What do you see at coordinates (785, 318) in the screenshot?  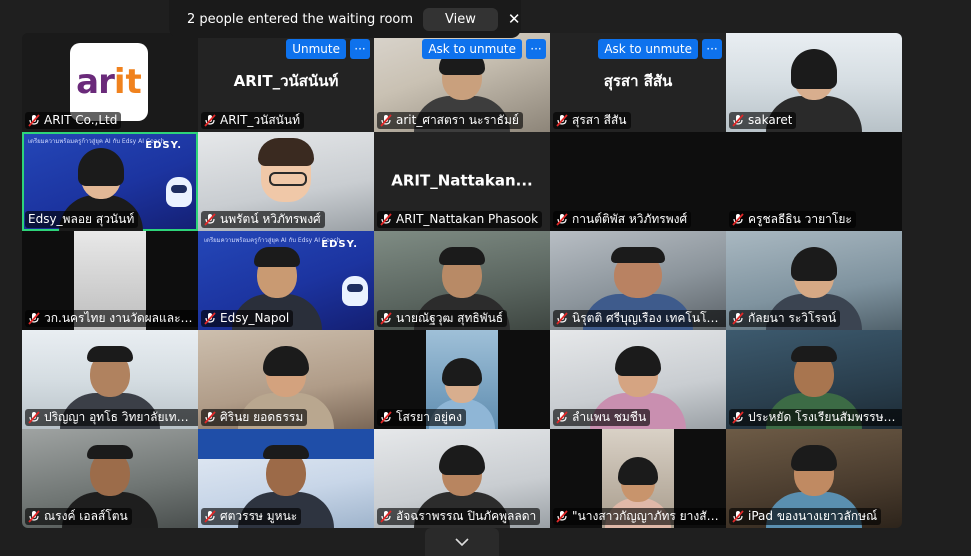 I see `participant-name-label: กัลยนา ระวิโรจน์` at bounding box center [785, 318].